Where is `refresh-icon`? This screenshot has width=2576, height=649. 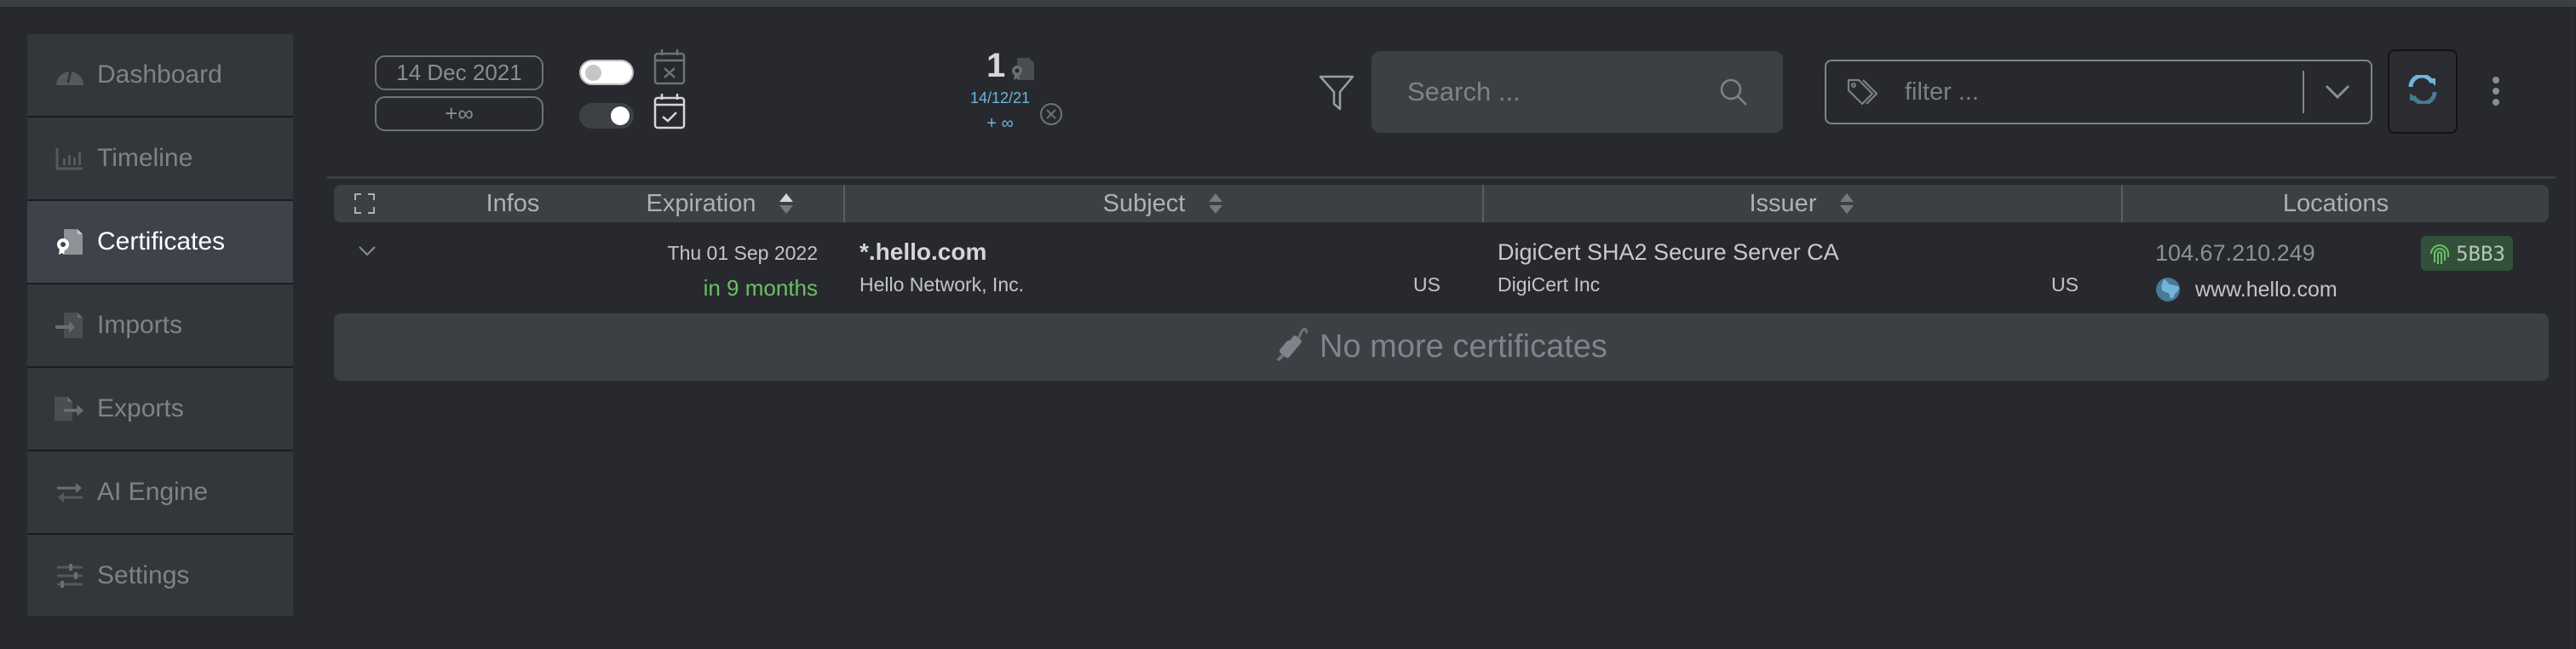 refresh-icon is located at coordinates (2422, 90).